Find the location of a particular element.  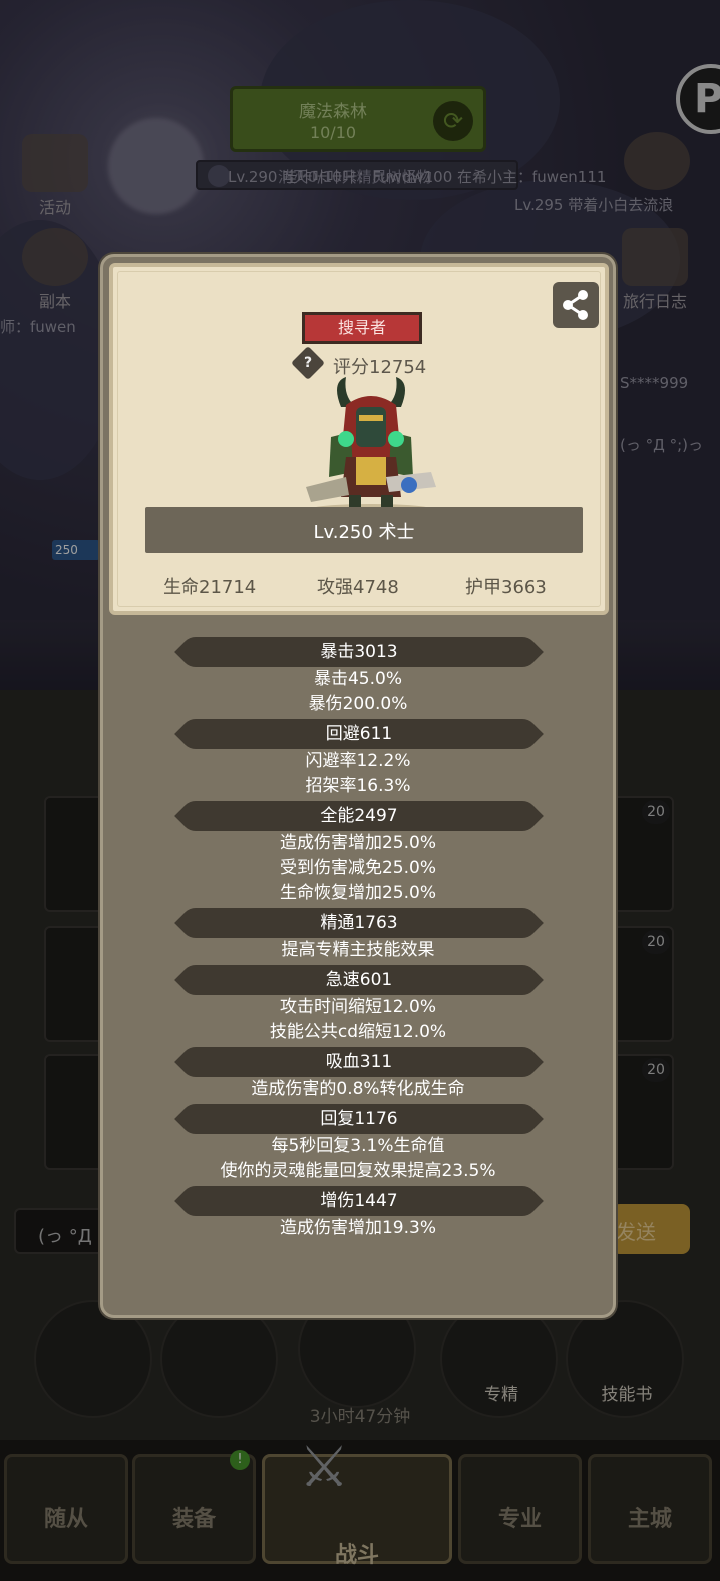

help-icon-glyph: ? is located at coordinates (308, 363).